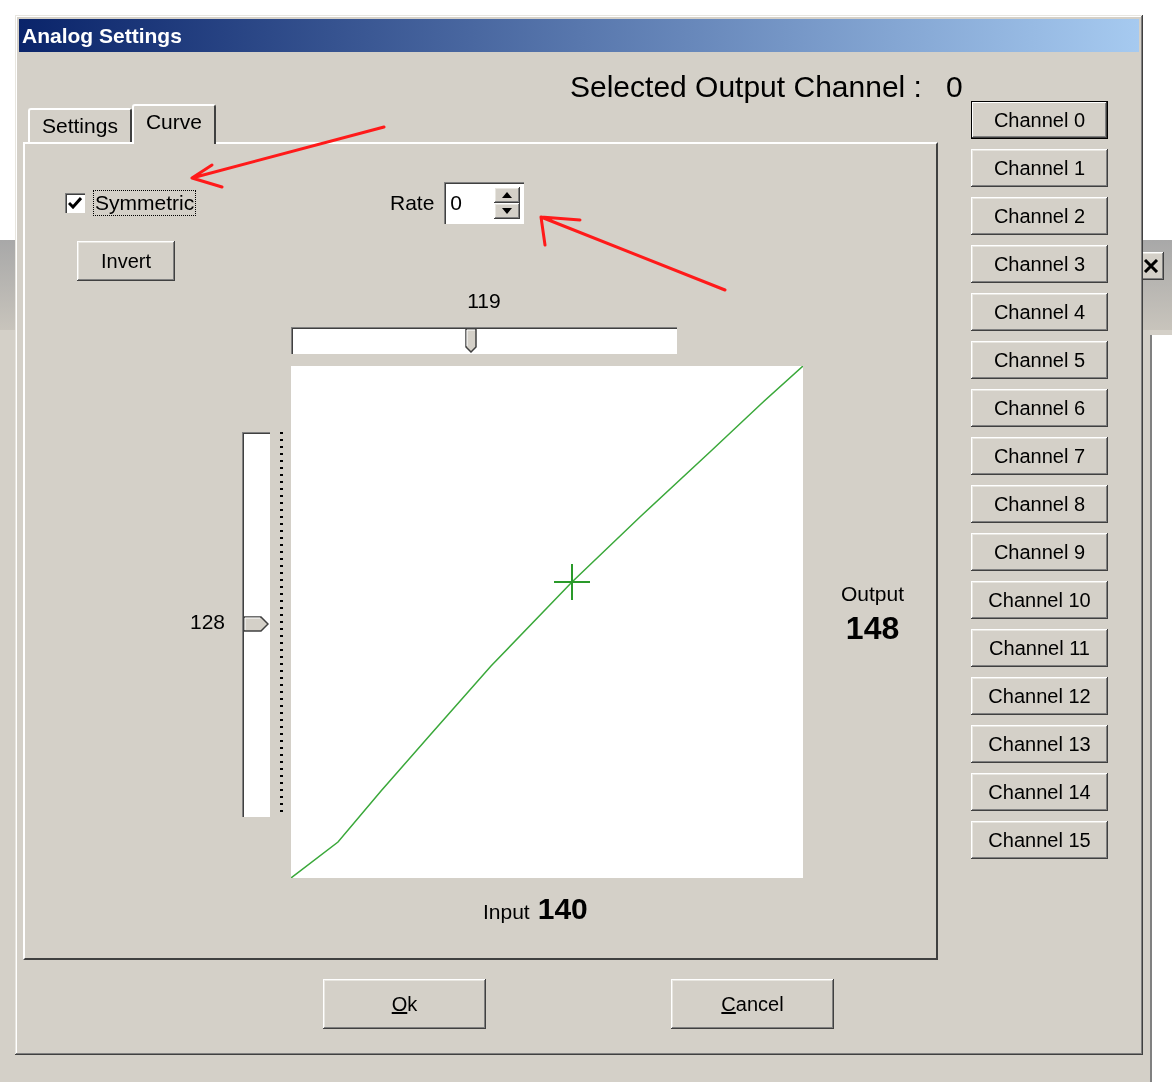 The image size is (1172, 1082). What do you see at coordinates (572, 582) in the screenshot?
I see `crosshair-icon` at bounding box center [572, 582].